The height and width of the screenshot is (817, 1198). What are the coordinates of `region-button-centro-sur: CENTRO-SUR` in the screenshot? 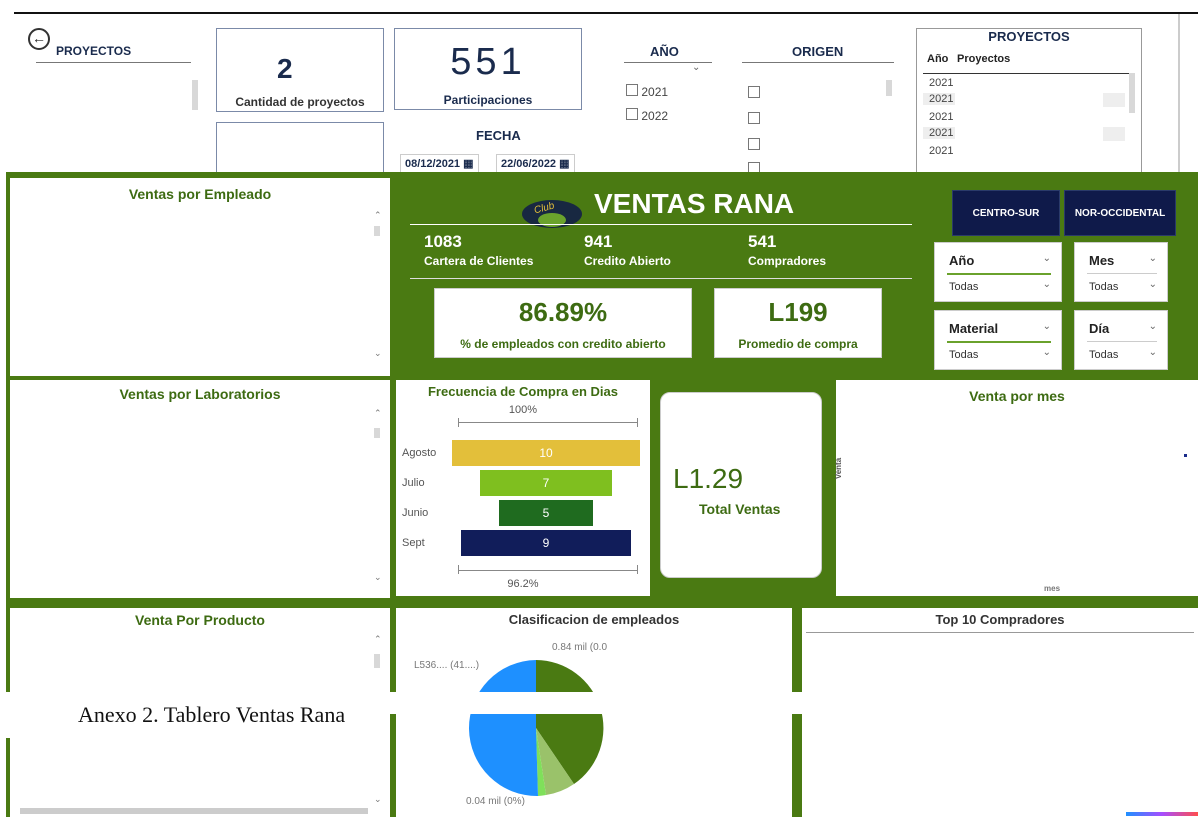 It's located at (1006, 213).